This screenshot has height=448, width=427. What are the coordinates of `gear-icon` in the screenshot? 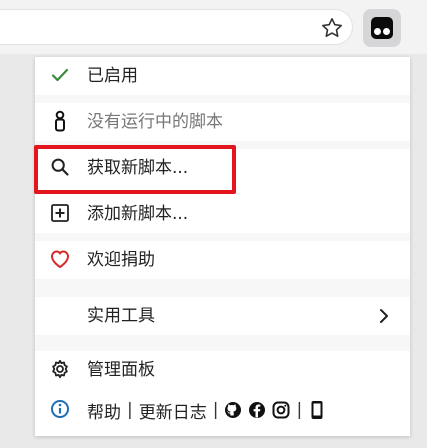 It's located at (60, 369).